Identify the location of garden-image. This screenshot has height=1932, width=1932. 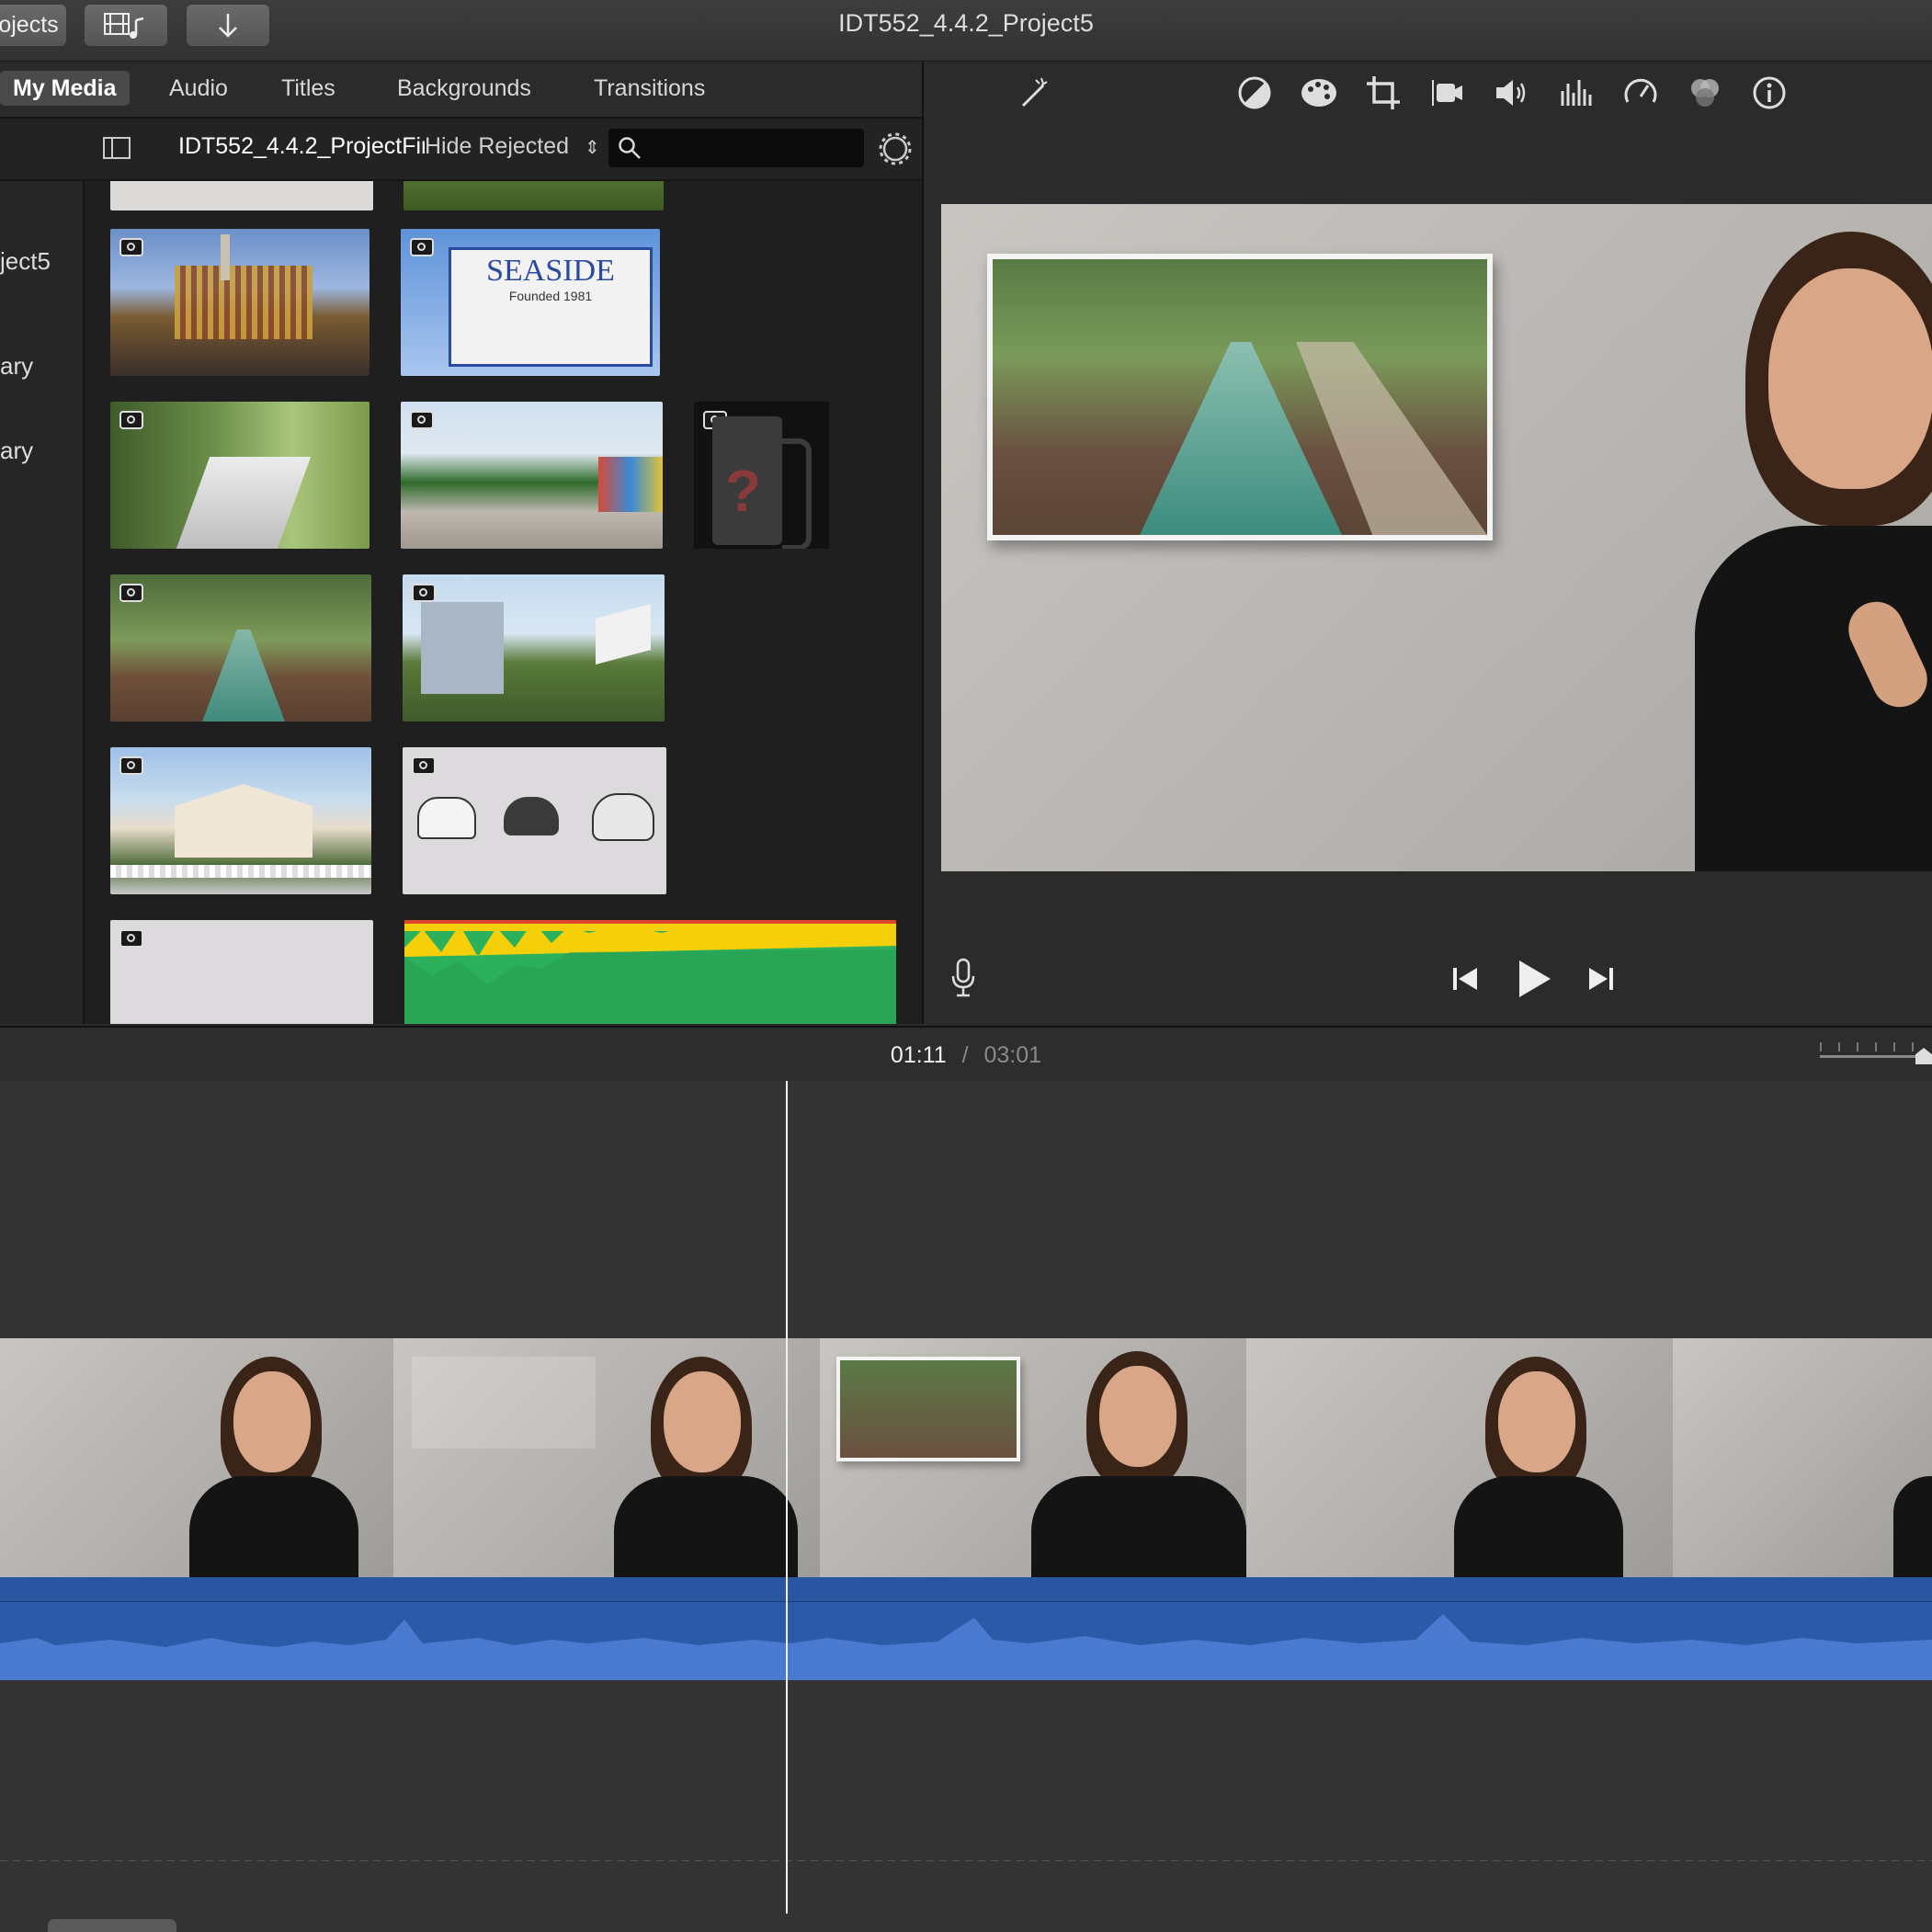
(1240, 397).